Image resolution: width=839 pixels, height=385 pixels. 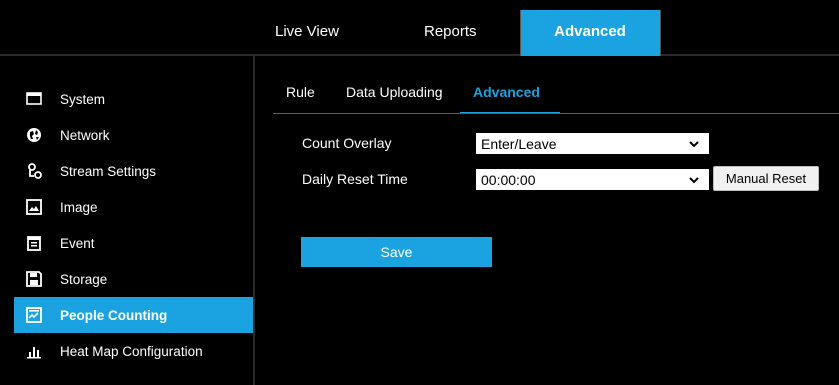 I want to click on sidebar-item-stream-settings: Stream Settings, so click(x=133, y=171).